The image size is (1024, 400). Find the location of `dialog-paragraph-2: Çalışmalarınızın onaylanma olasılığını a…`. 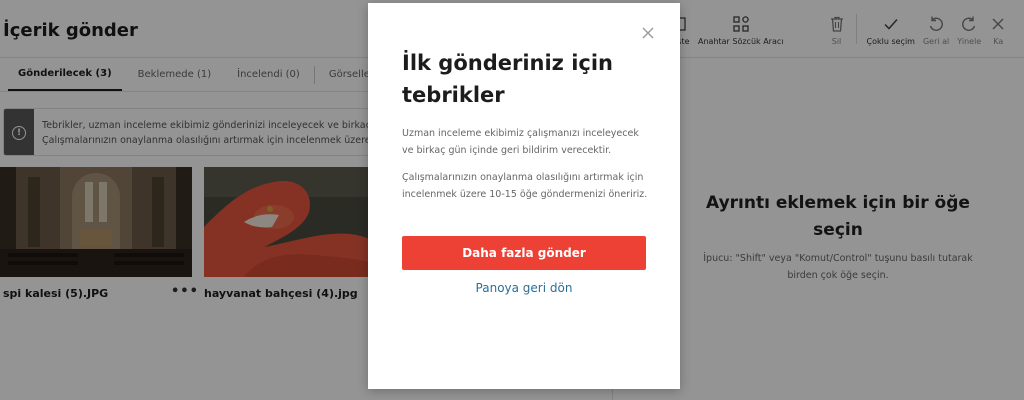

dialog-paragraph-2: Çalışmalarınızın onaylanma olasılığını a… is located at coordinates (525, 186).